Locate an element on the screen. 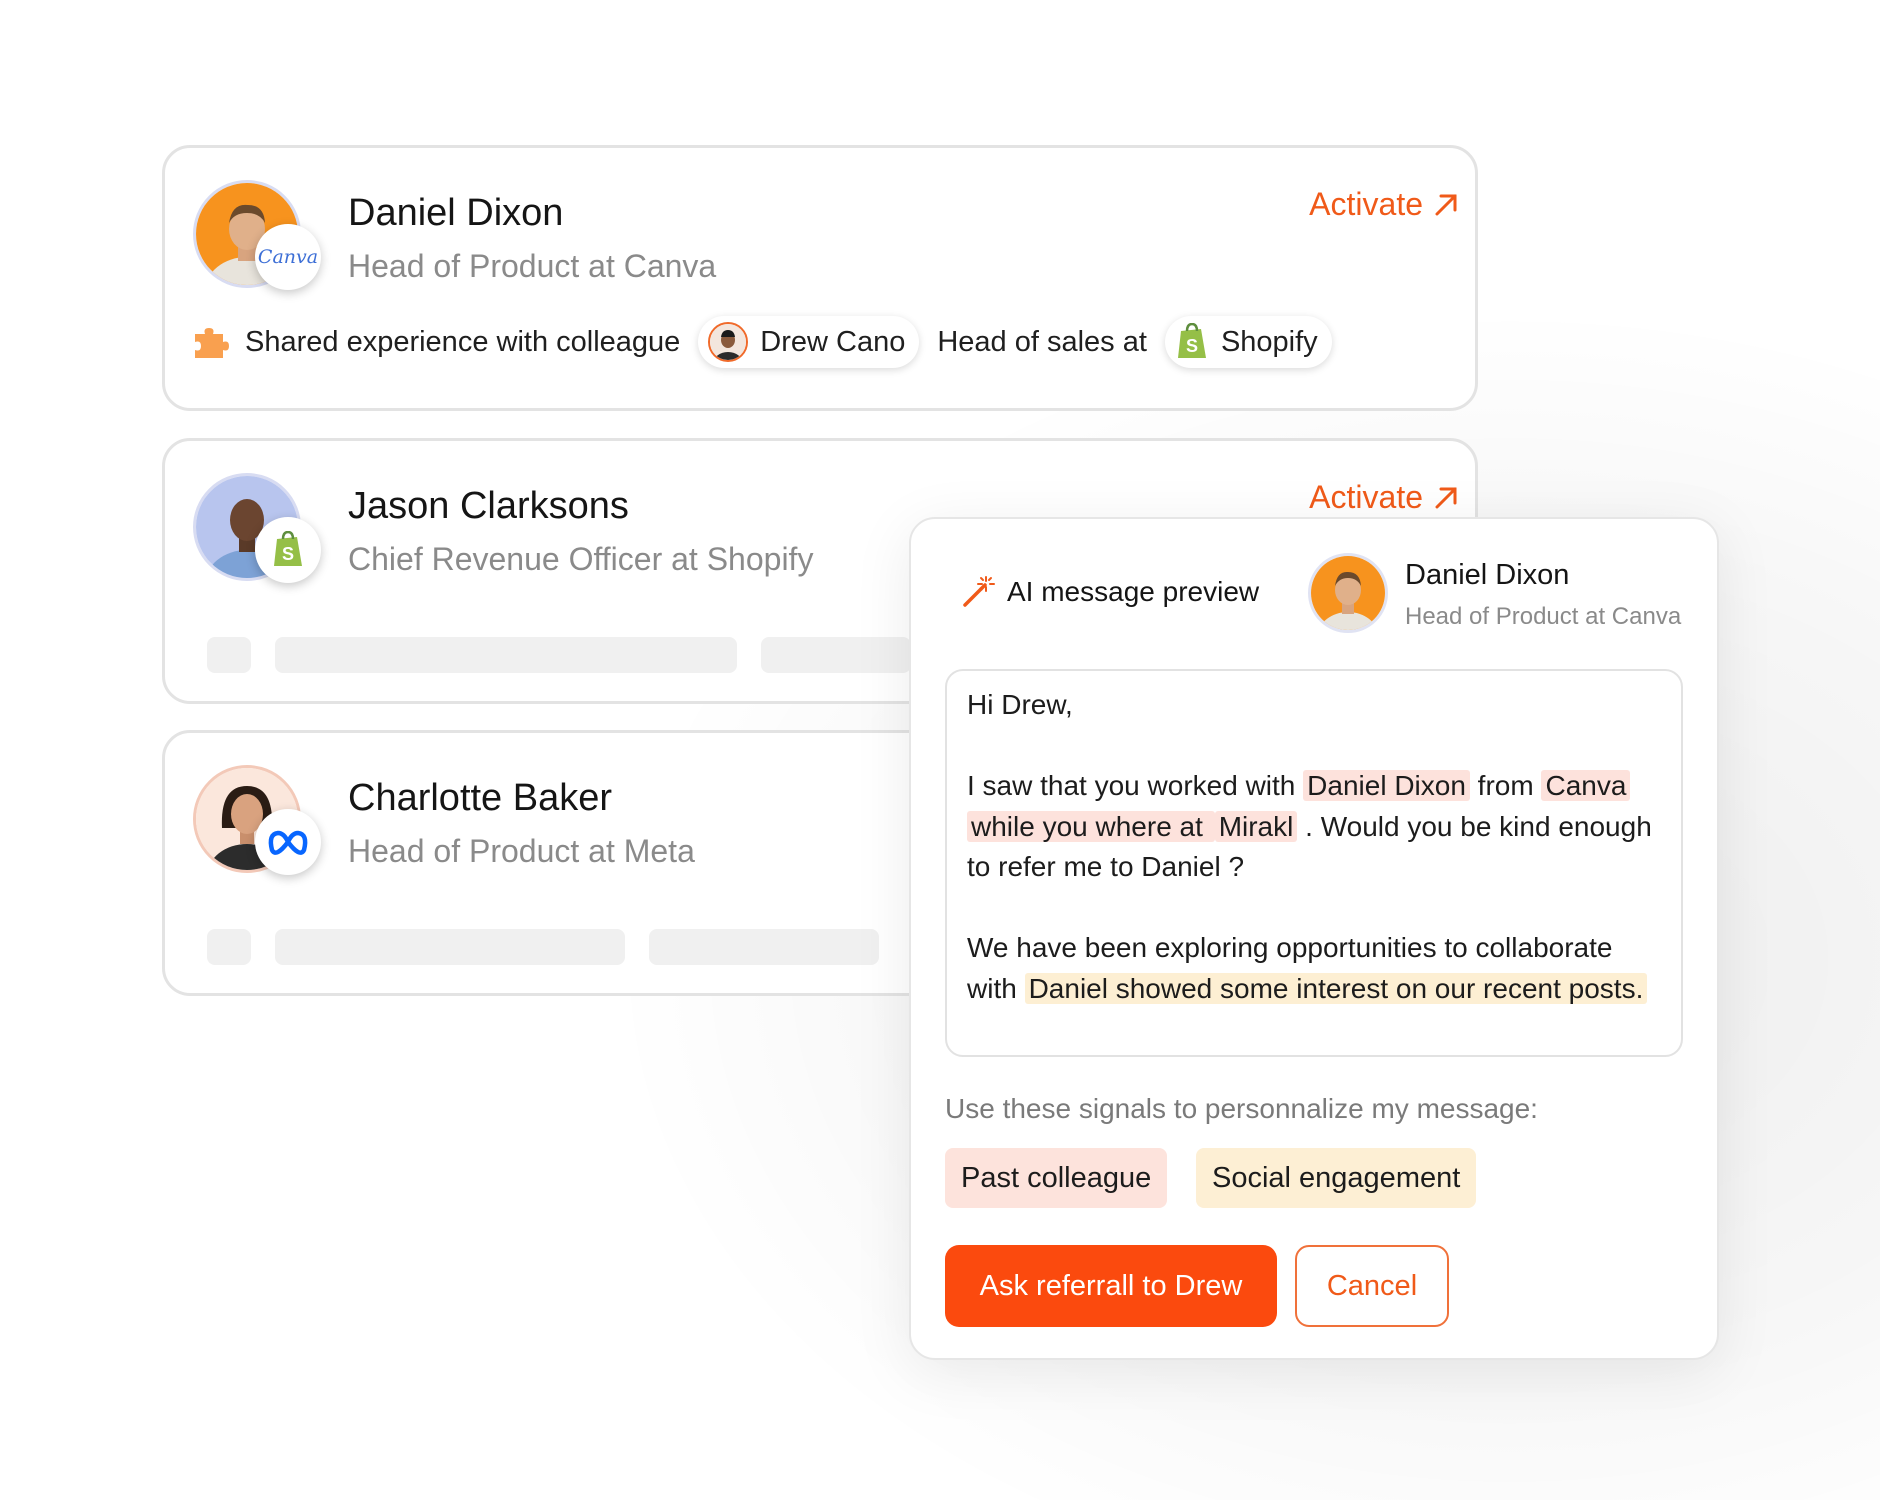 The image size is (1880, 1500). preview-contact-name: Daniel Dixon is located at coordinates (1487, 575).